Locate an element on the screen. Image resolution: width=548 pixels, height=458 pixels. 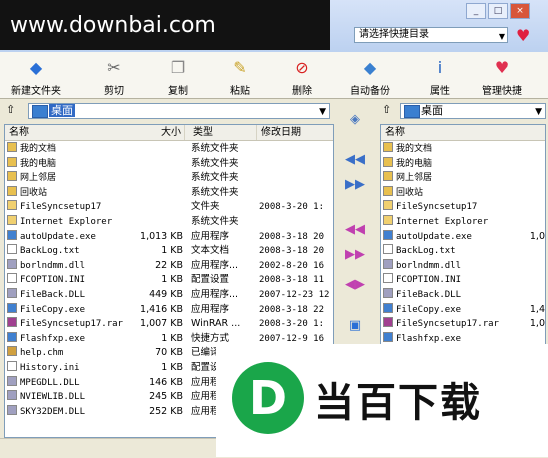
file-name: Internet Explorer is located at coordinates (59, 222).